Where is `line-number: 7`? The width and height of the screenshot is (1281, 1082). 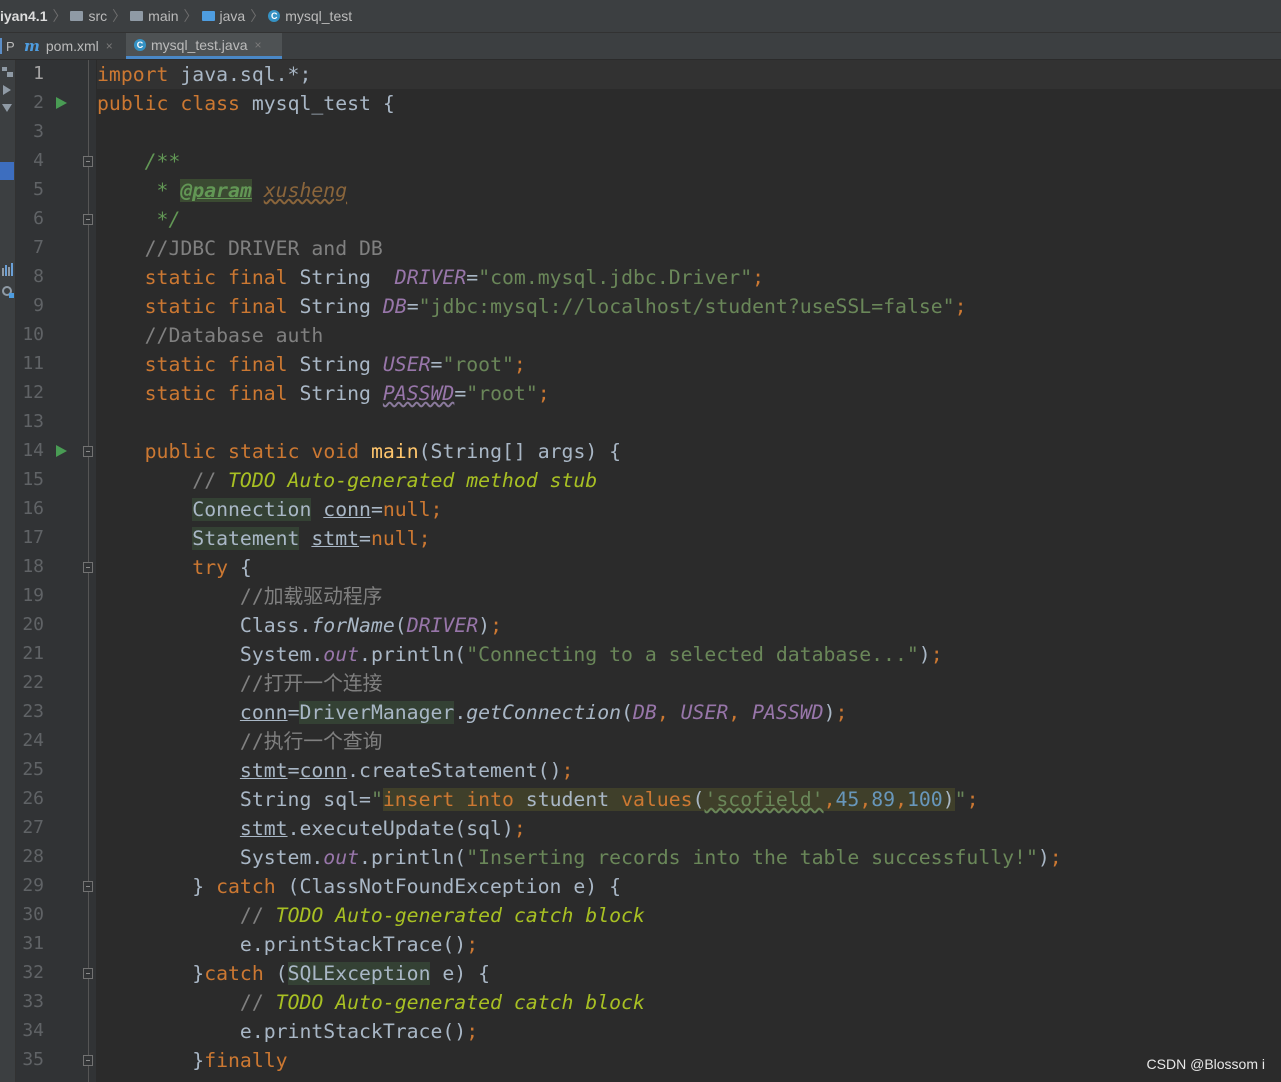
line-number: 7 is located at coordinates (30, 247).